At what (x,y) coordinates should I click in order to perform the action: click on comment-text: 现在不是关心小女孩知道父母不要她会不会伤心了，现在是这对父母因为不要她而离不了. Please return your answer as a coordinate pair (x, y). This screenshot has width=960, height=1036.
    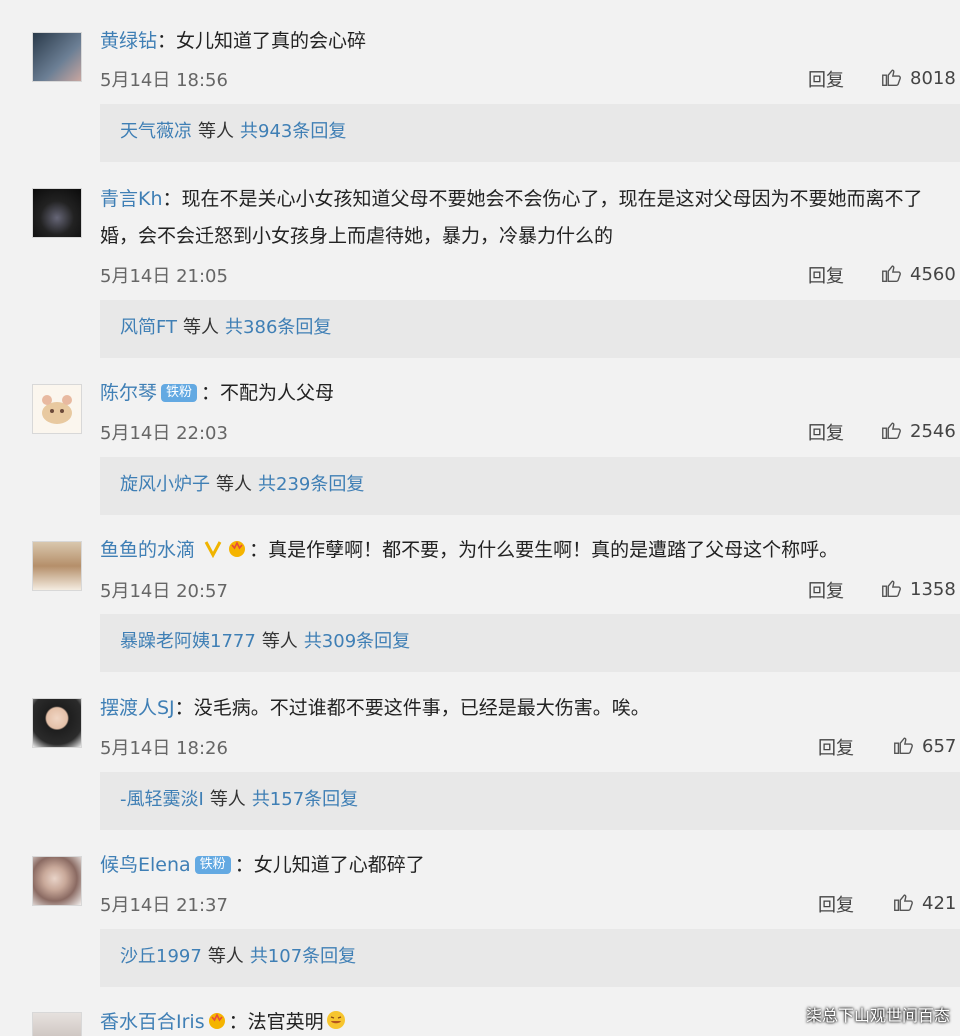
    Looking at the image, I should click on (552, 199).